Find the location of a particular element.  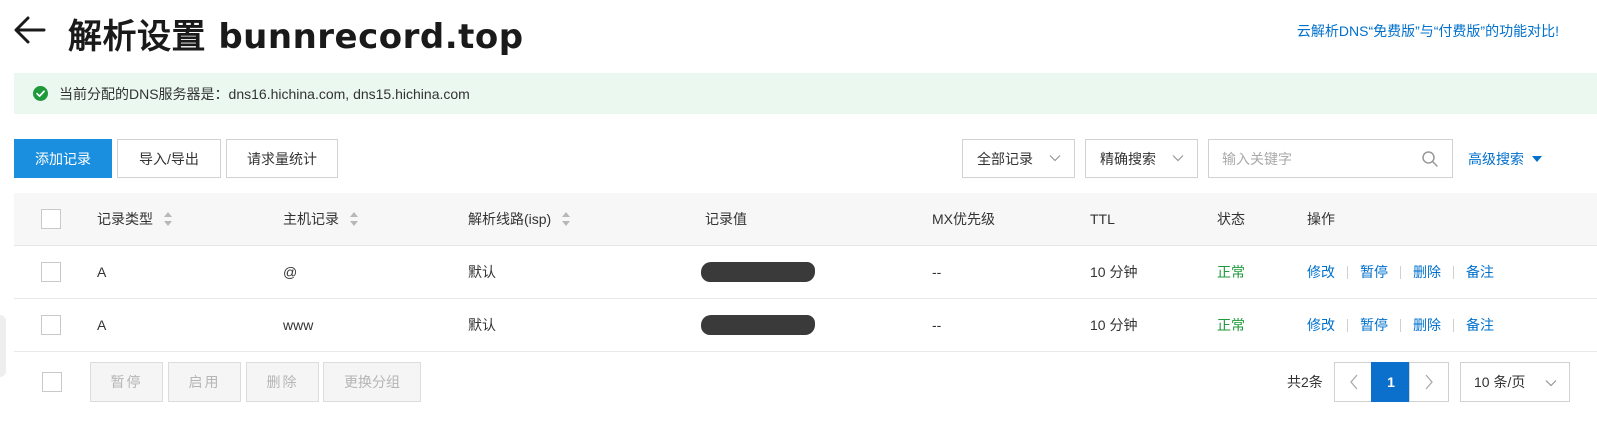

caret-down-icon is located at coordinates (1537, 158).